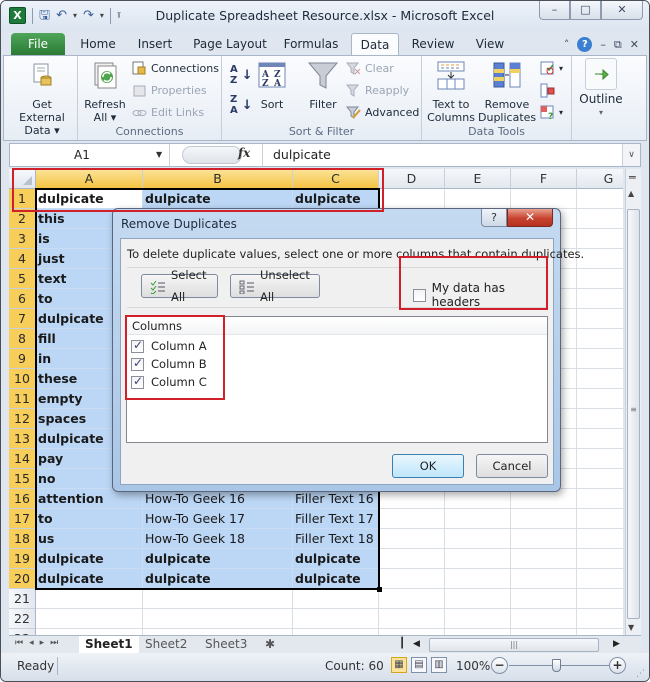  I want to click on cell-g16, so click(600, 499).